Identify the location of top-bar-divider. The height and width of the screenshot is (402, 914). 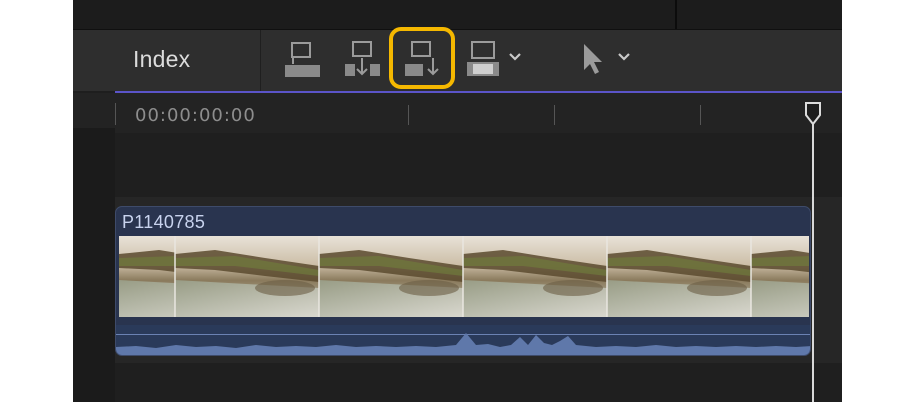
(676, 14).